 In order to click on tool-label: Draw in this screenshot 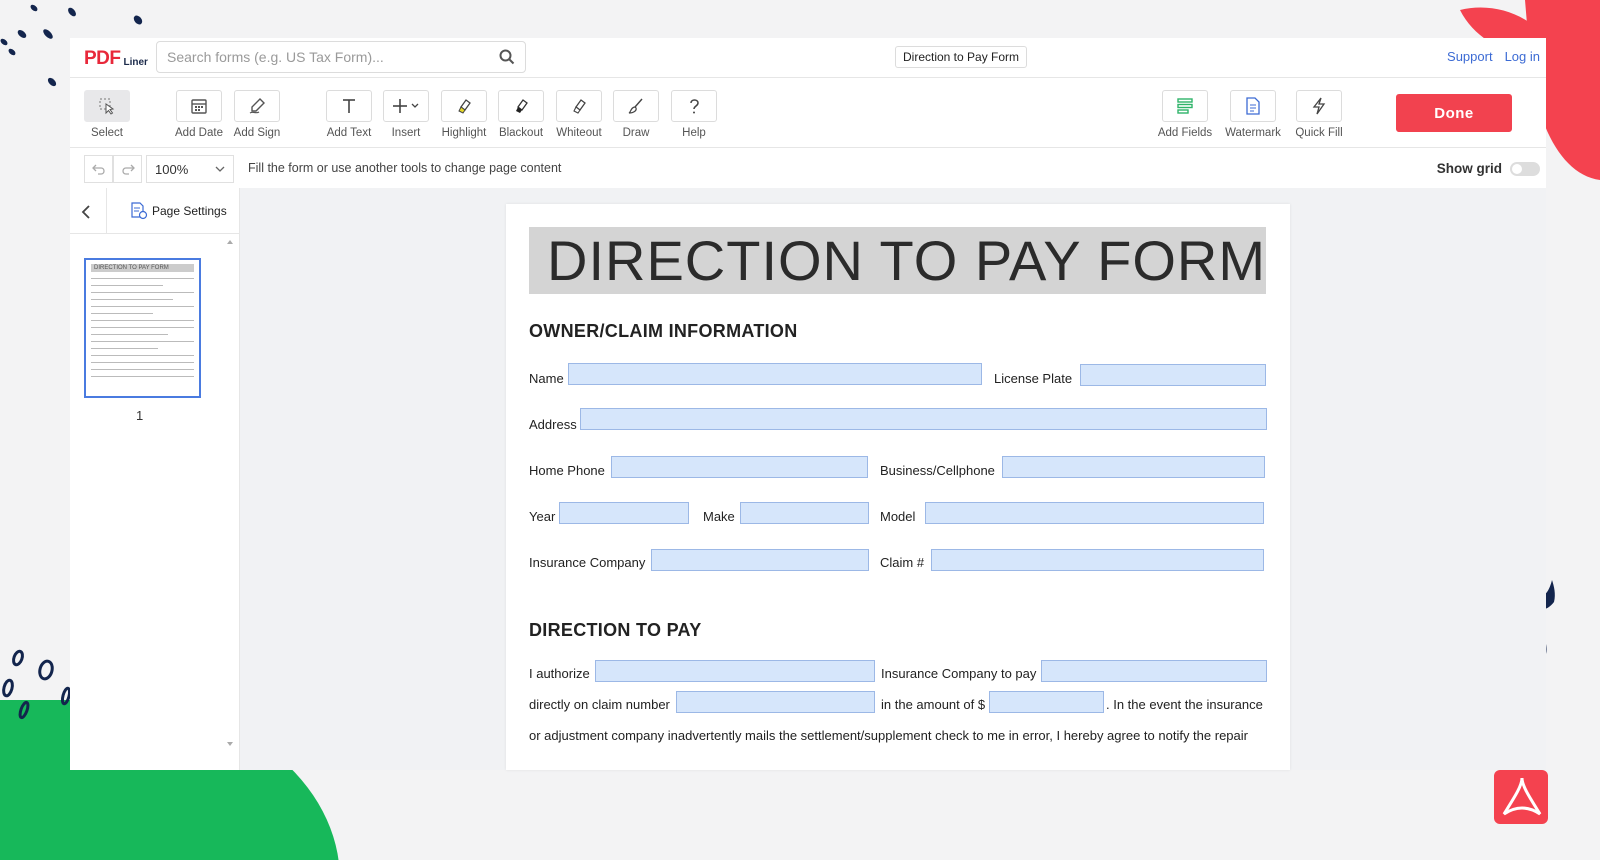, I will do `click(636, 133)`.